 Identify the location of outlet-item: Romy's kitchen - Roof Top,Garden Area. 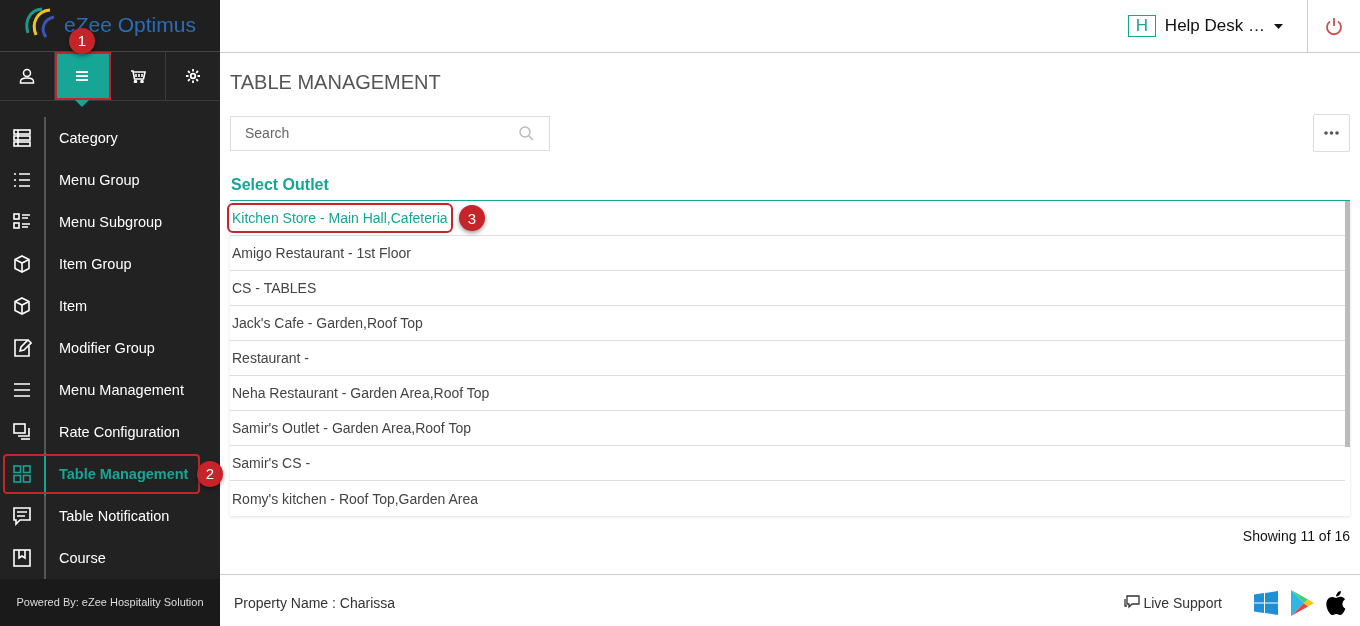
(355, 498).